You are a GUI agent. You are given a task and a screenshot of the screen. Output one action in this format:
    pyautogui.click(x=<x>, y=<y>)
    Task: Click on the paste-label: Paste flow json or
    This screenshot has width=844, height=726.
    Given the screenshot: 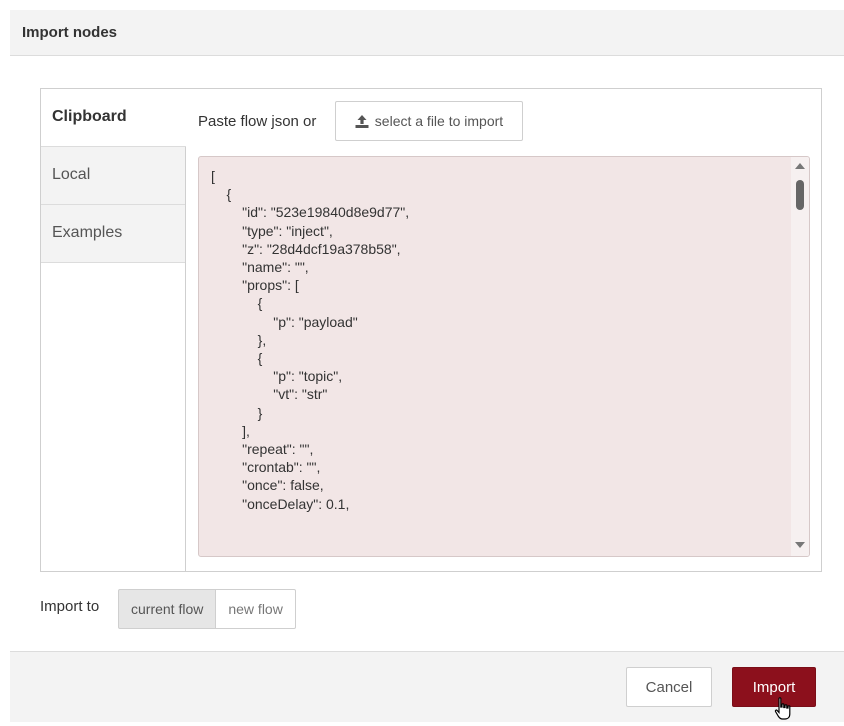 What is the action you would take?
    pyautogui.click(x=257, y=121)
    